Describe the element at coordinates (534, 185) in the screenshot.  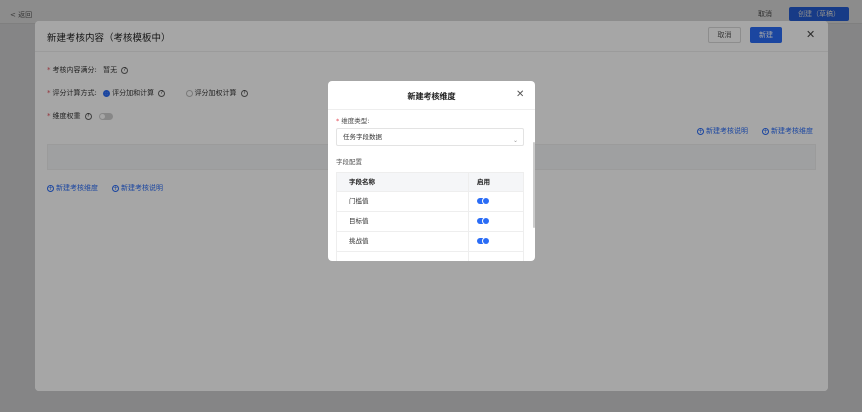
I see `modal-scrollbar` at that location.